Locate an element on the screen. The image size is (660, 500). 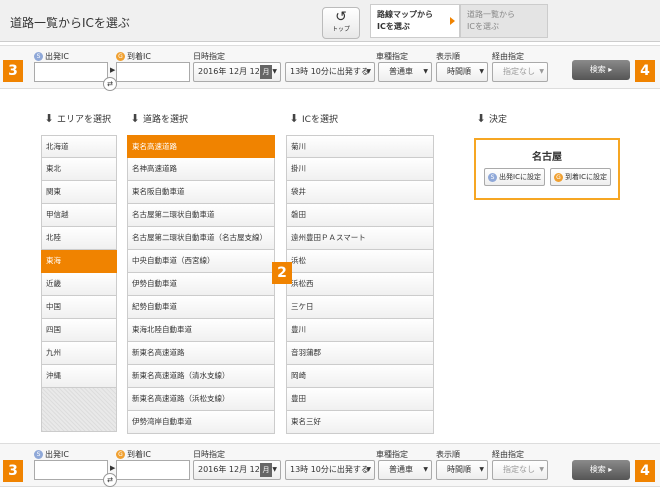
ic-list-item: 岡崎 is located at coordinates (360, 376).